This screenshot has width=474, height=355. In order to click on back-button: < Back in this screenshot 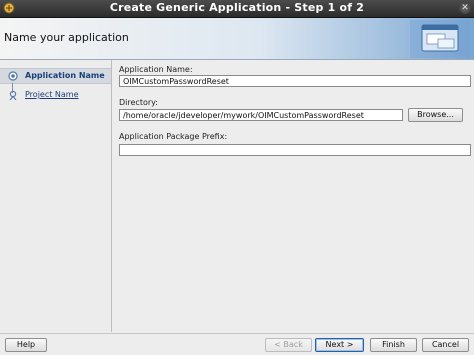, I will do `click(288, 345)`.